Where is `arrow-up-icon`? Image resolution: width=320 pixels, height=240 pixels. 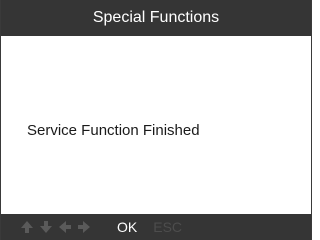
arrow-up-icon is located at coordinates (27, 227).